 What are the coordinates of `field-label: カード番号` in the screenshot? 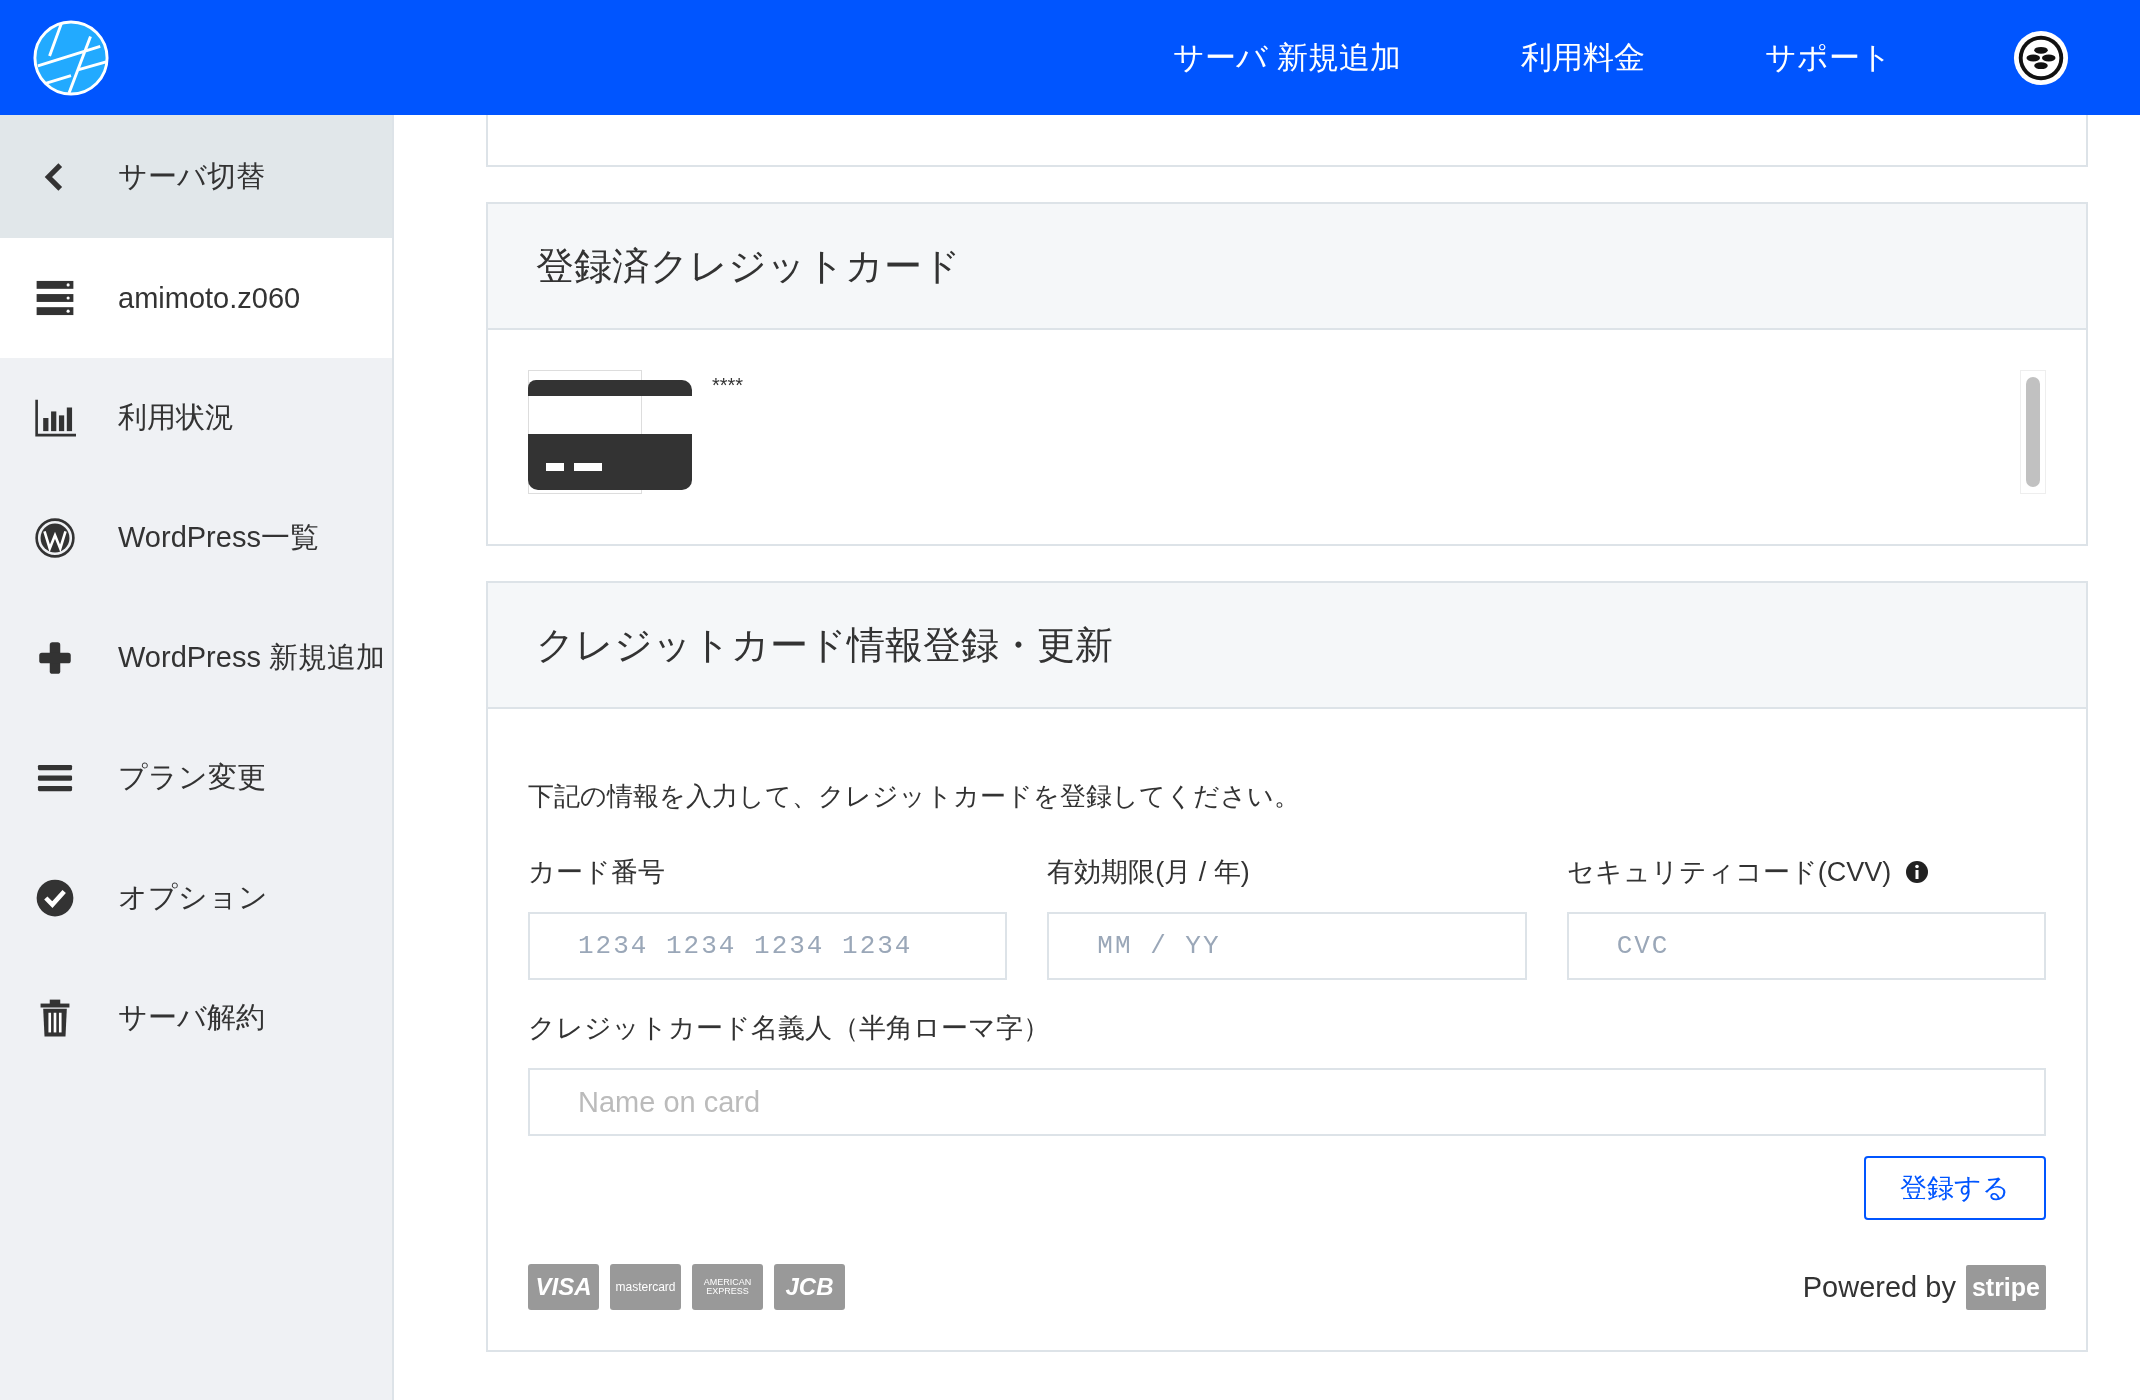 It's located at (596, 872).